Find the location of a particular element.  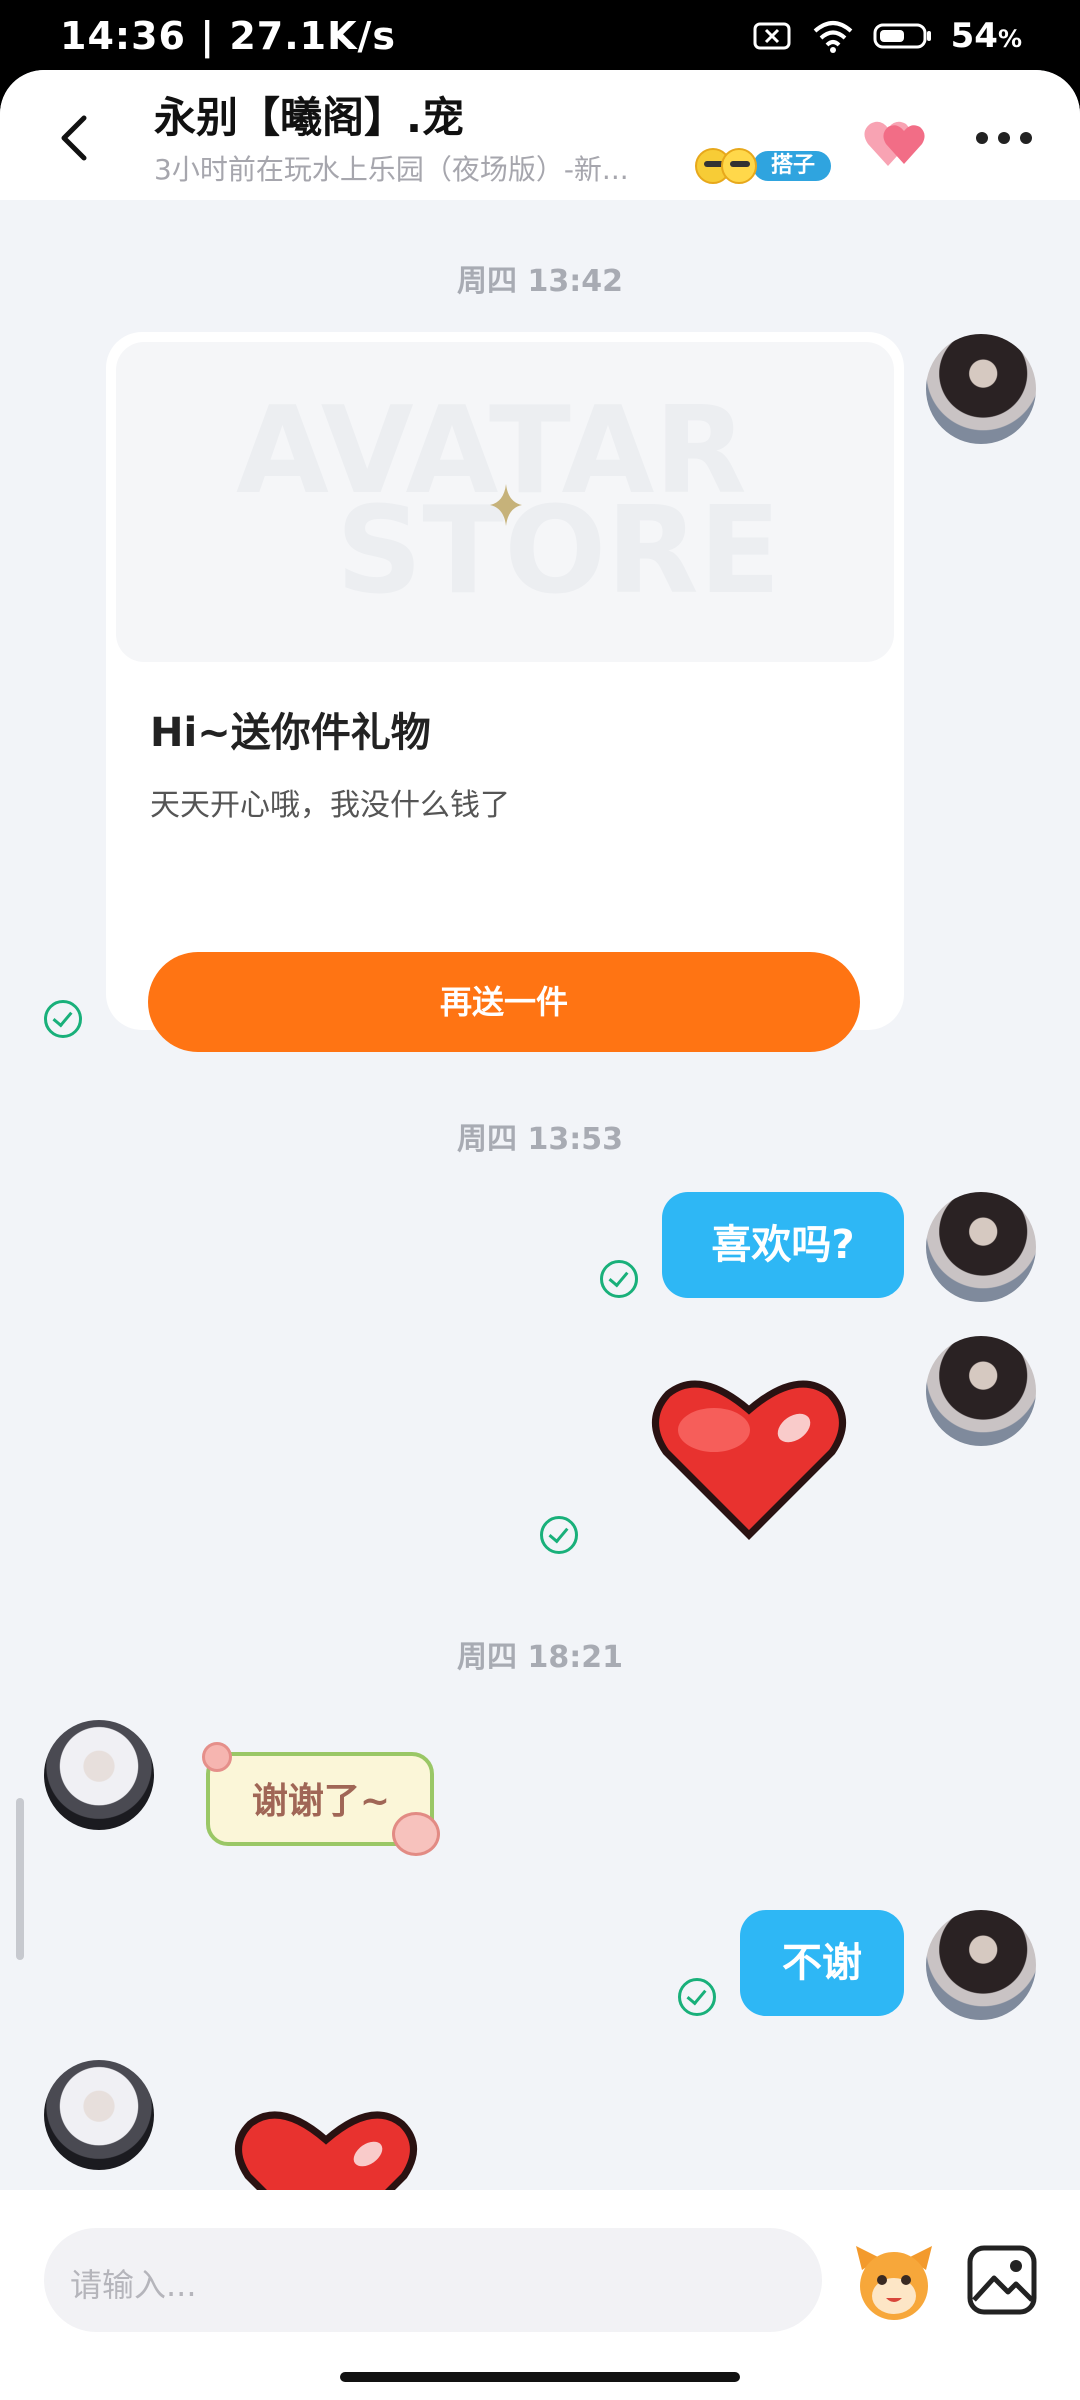

thanks-sticker: 谢谢了~ is located at coordinates (322, 1799).